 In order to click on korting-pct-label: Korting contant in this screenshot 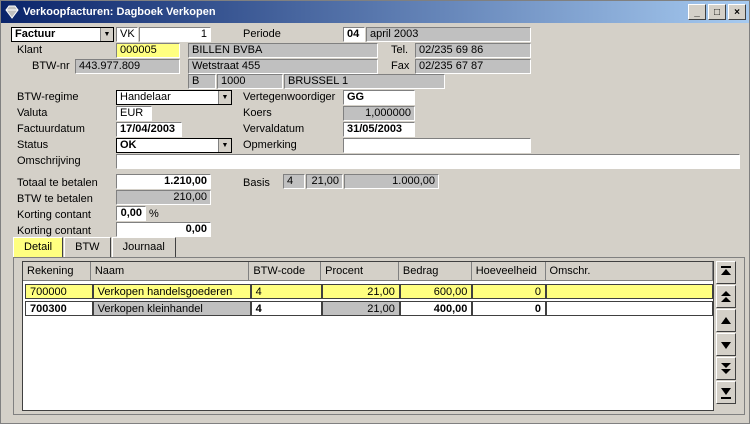, I will do `click(54, 215)`.